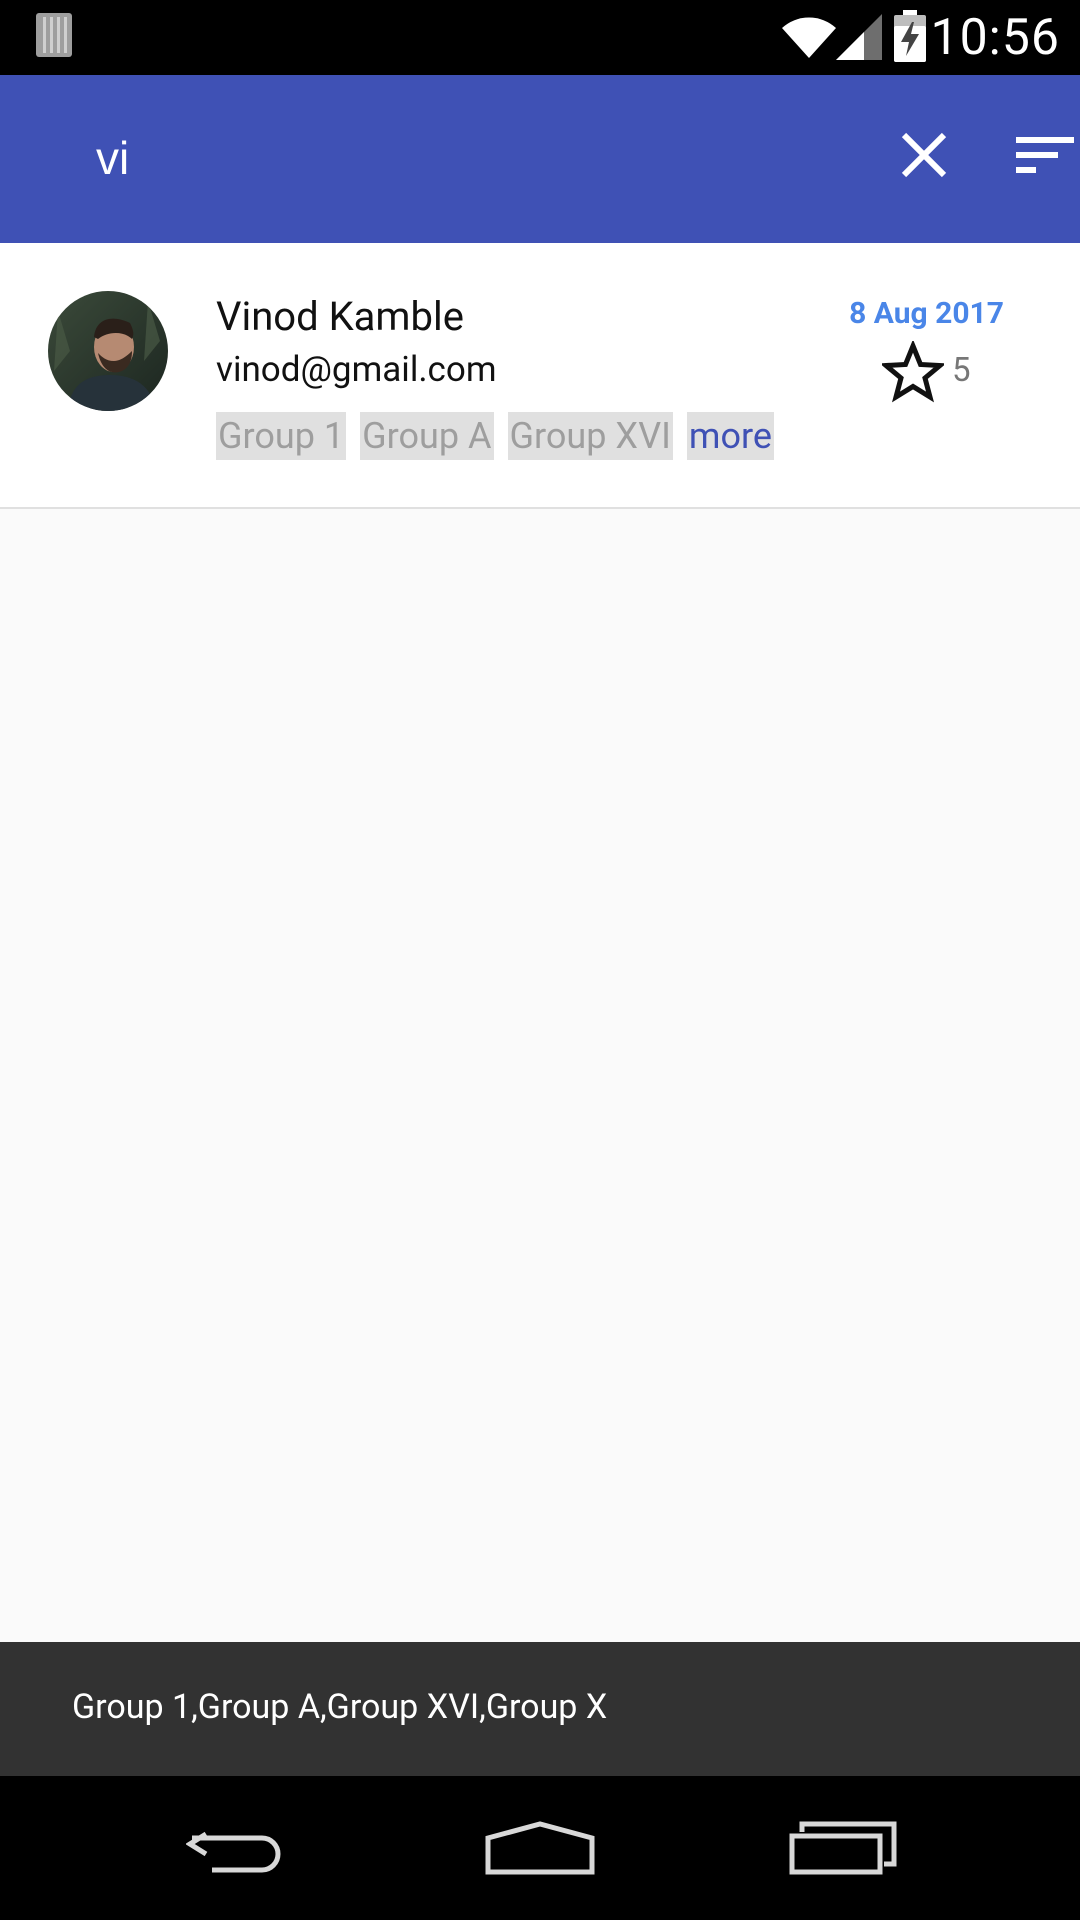 Image resolution: width=1080 pixels, height=1920 pixels. I want to click on status-bar: 10:56, so click(540, 37).